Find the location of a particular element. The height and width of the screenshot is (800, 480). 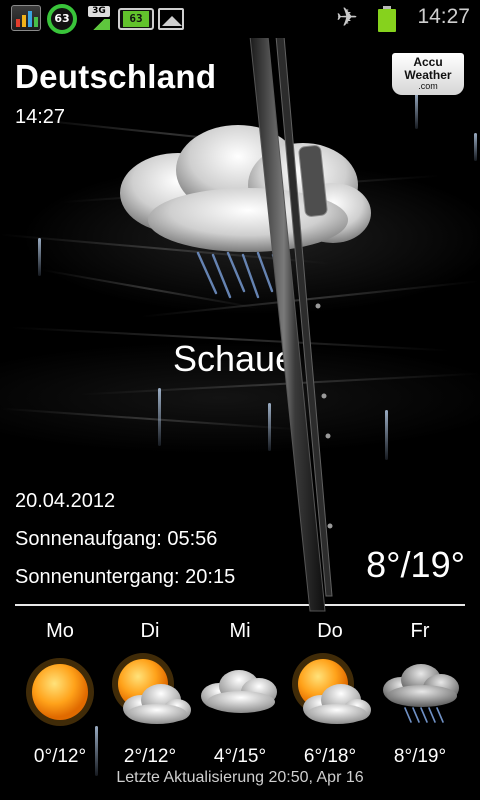

sunrise-time: Sonnenaufgang: 05:56 is located at coordinates (116, 539).